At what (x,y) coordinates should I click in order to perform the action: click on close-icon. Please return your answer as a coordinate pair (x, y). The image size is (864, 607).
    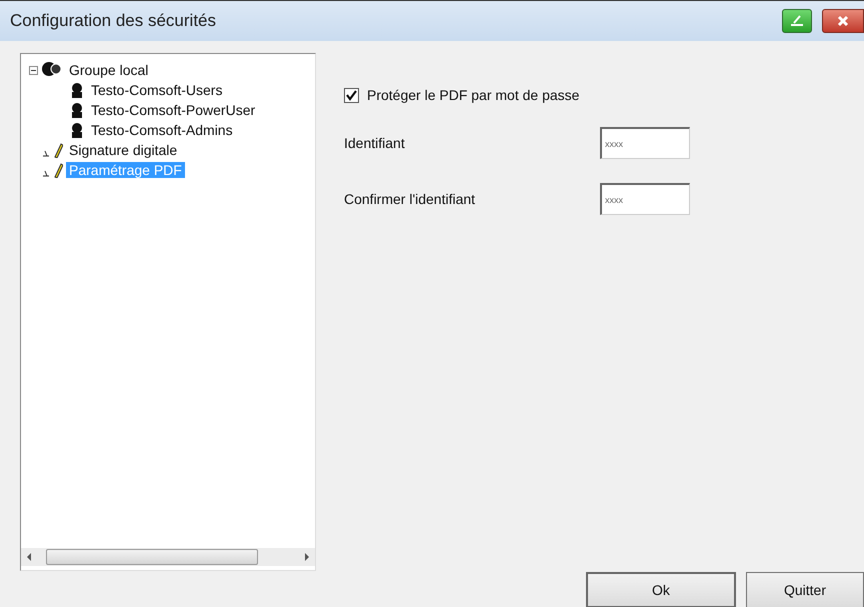
    Looking at the image, I should click on (843, 21).